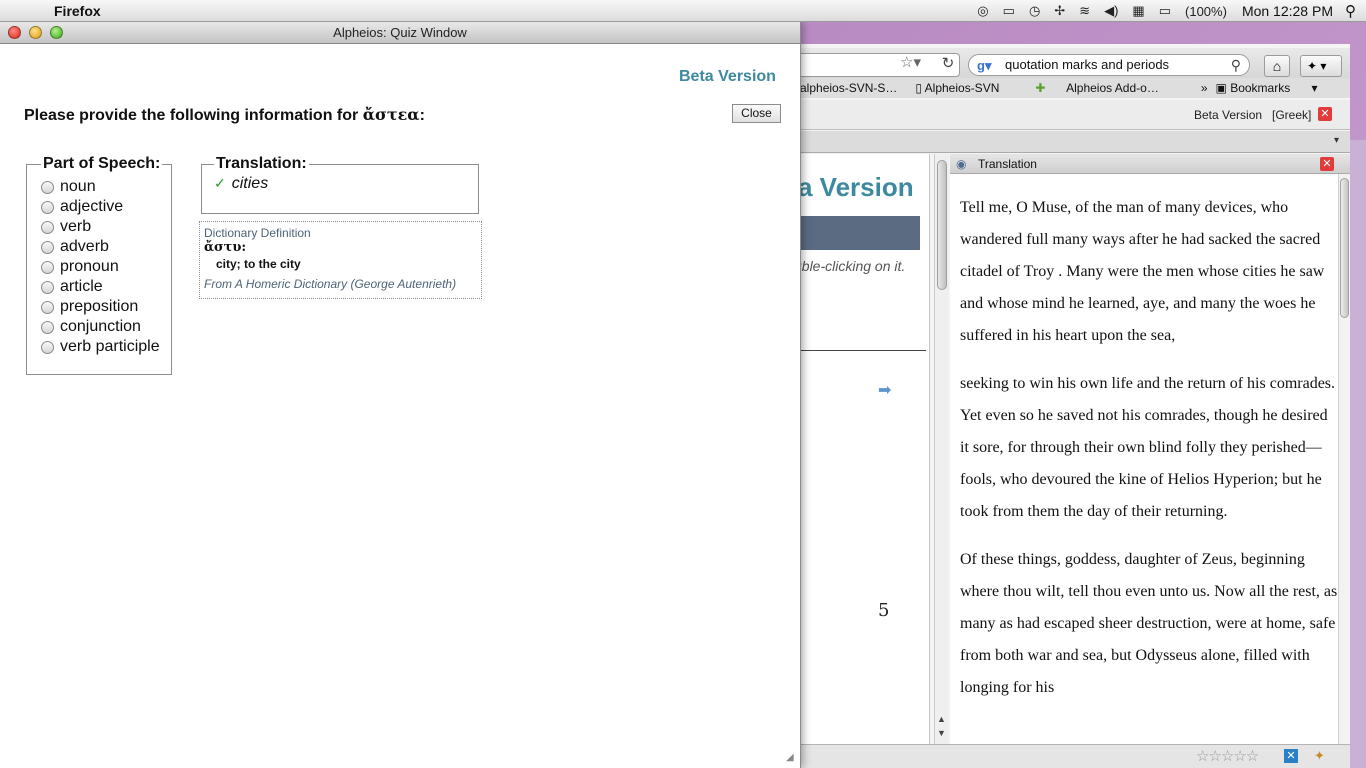 The width and height of the screenshot is (1366, 768). Describe the element at coordinates (102, 307) in the screenshot. I see `pos-option-preposition: preposition` at that location.